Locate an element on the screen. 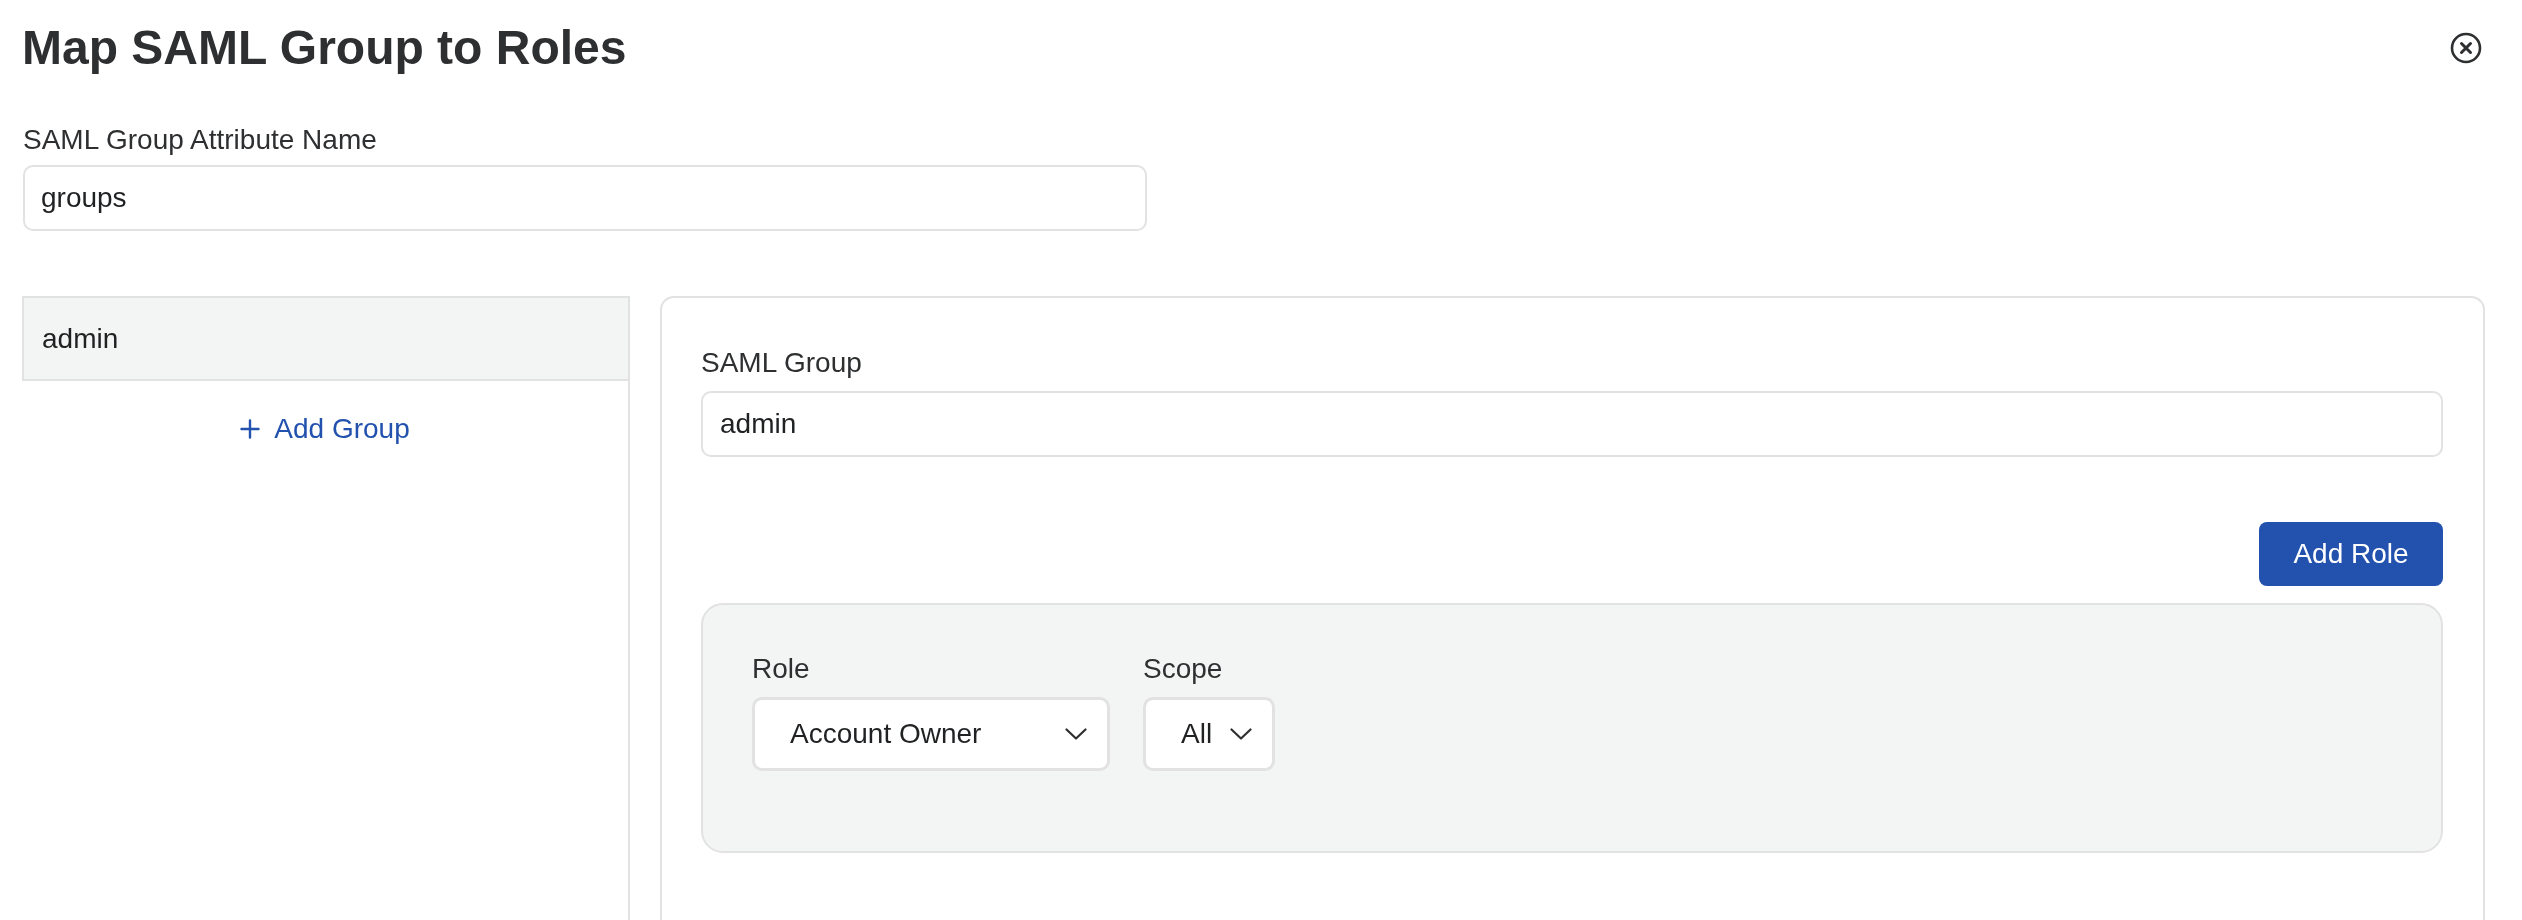  dropdown-select: All is located at coordinates (1209, 734).